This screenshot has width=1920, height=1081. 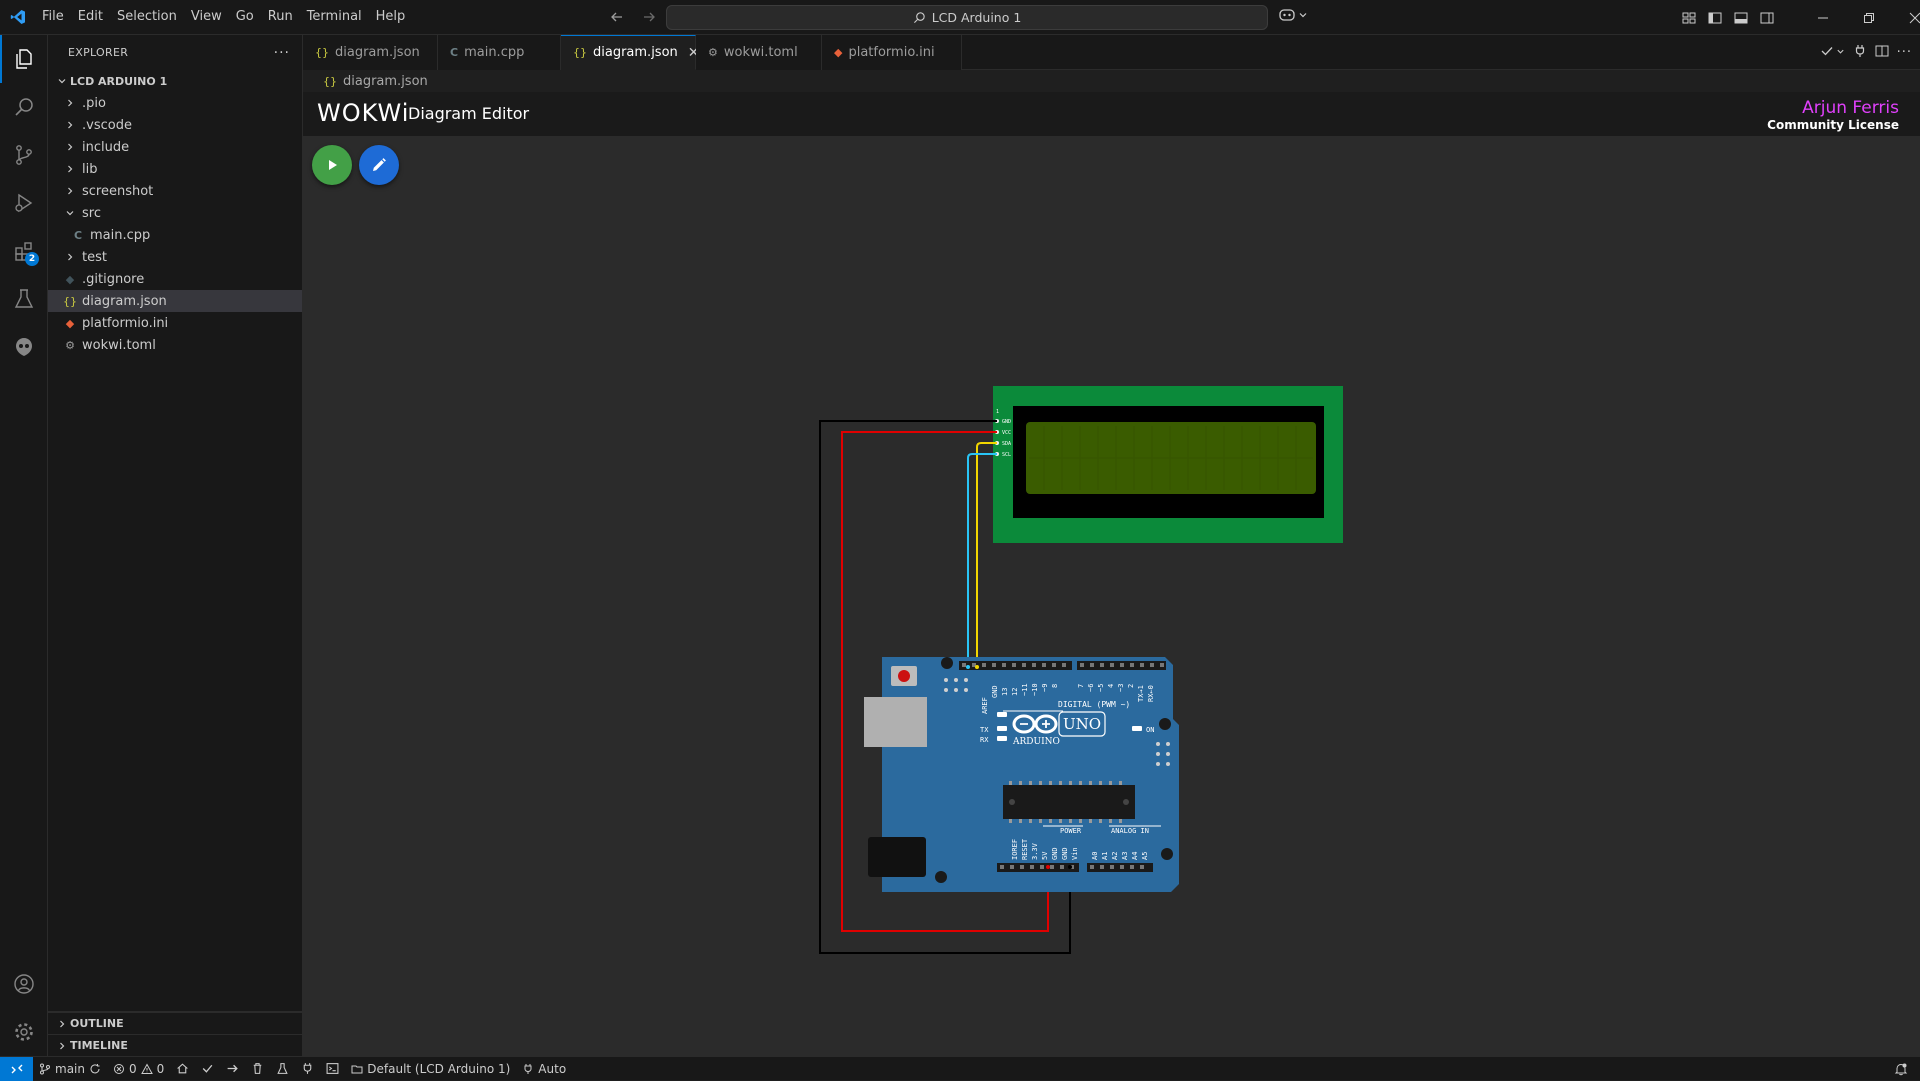 I want to click on tree-item-main-cpp: Cmain.cpp, so click(x=175, y=235).